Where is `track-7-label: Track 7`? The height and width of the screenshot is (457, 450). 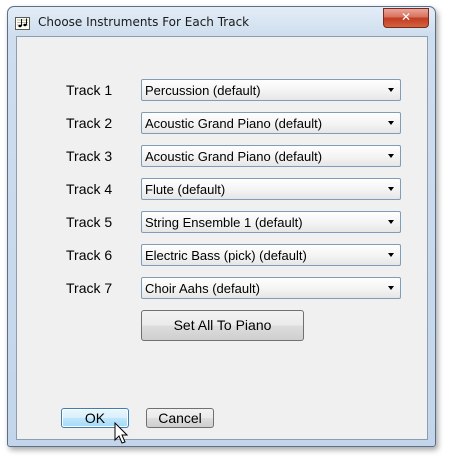
track-7-label: Track 7 is located at coordinates (89, 288).